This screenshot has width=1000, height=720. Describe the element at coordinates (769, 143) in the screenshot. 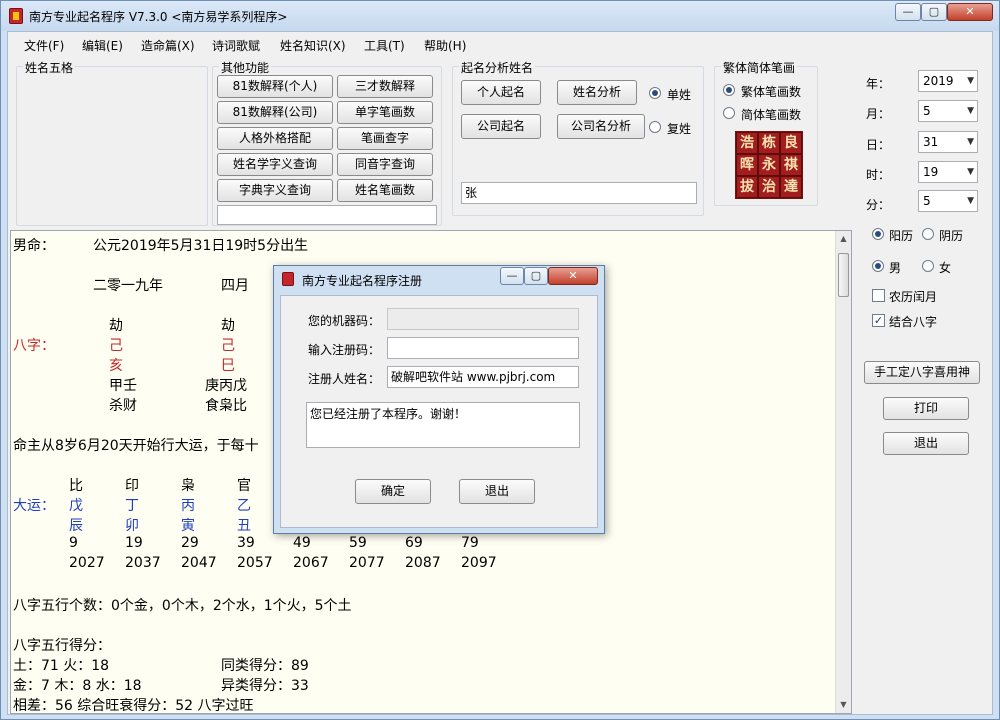

I see `stamp-char: 栋` at that location.